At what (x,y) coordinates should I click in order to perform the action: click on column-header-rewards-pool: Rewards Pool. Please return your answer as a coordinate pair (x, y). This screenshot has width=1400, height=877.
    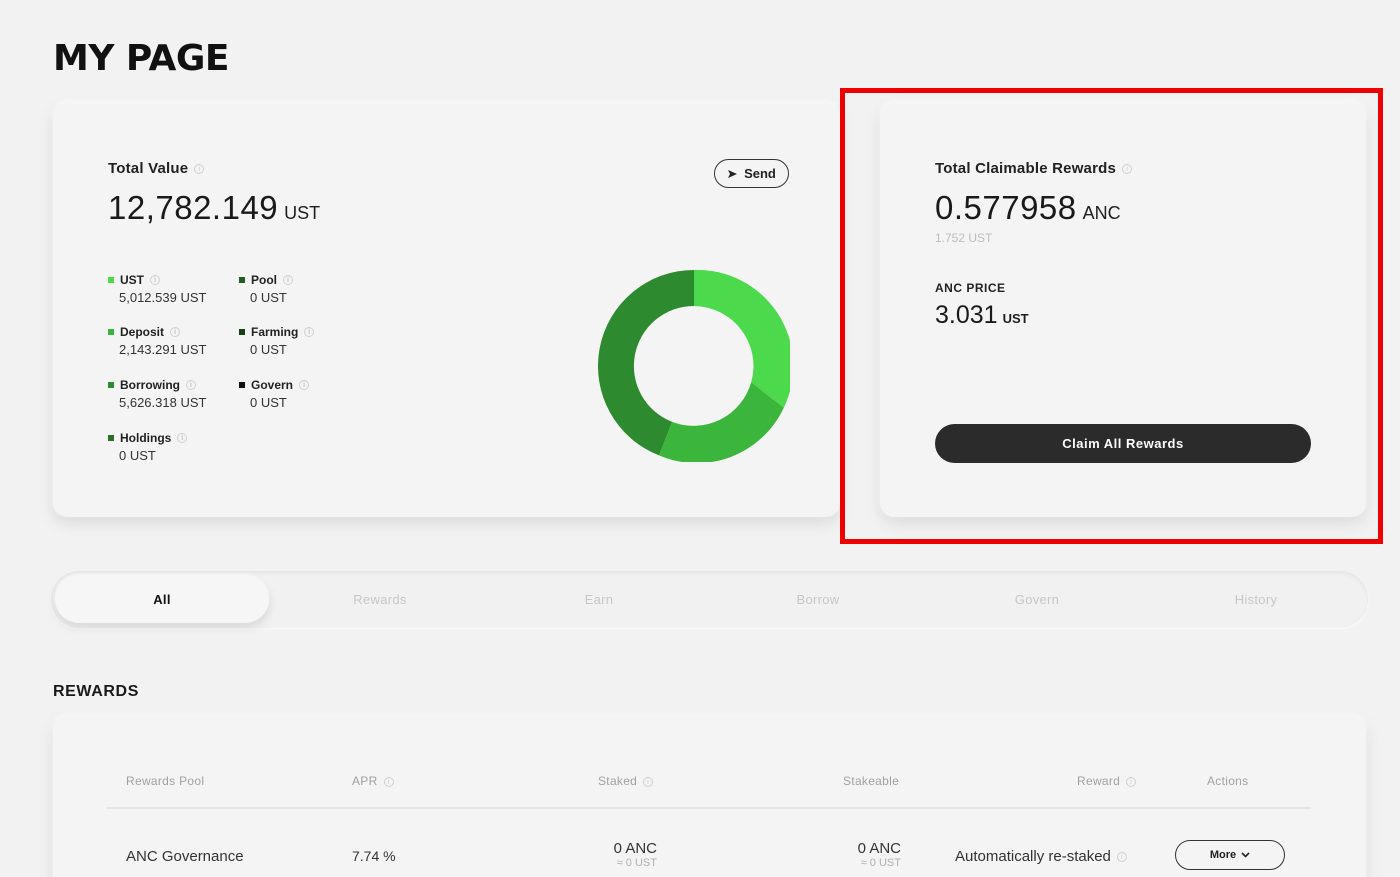
    Looking at the image, I should click on (165, 781).